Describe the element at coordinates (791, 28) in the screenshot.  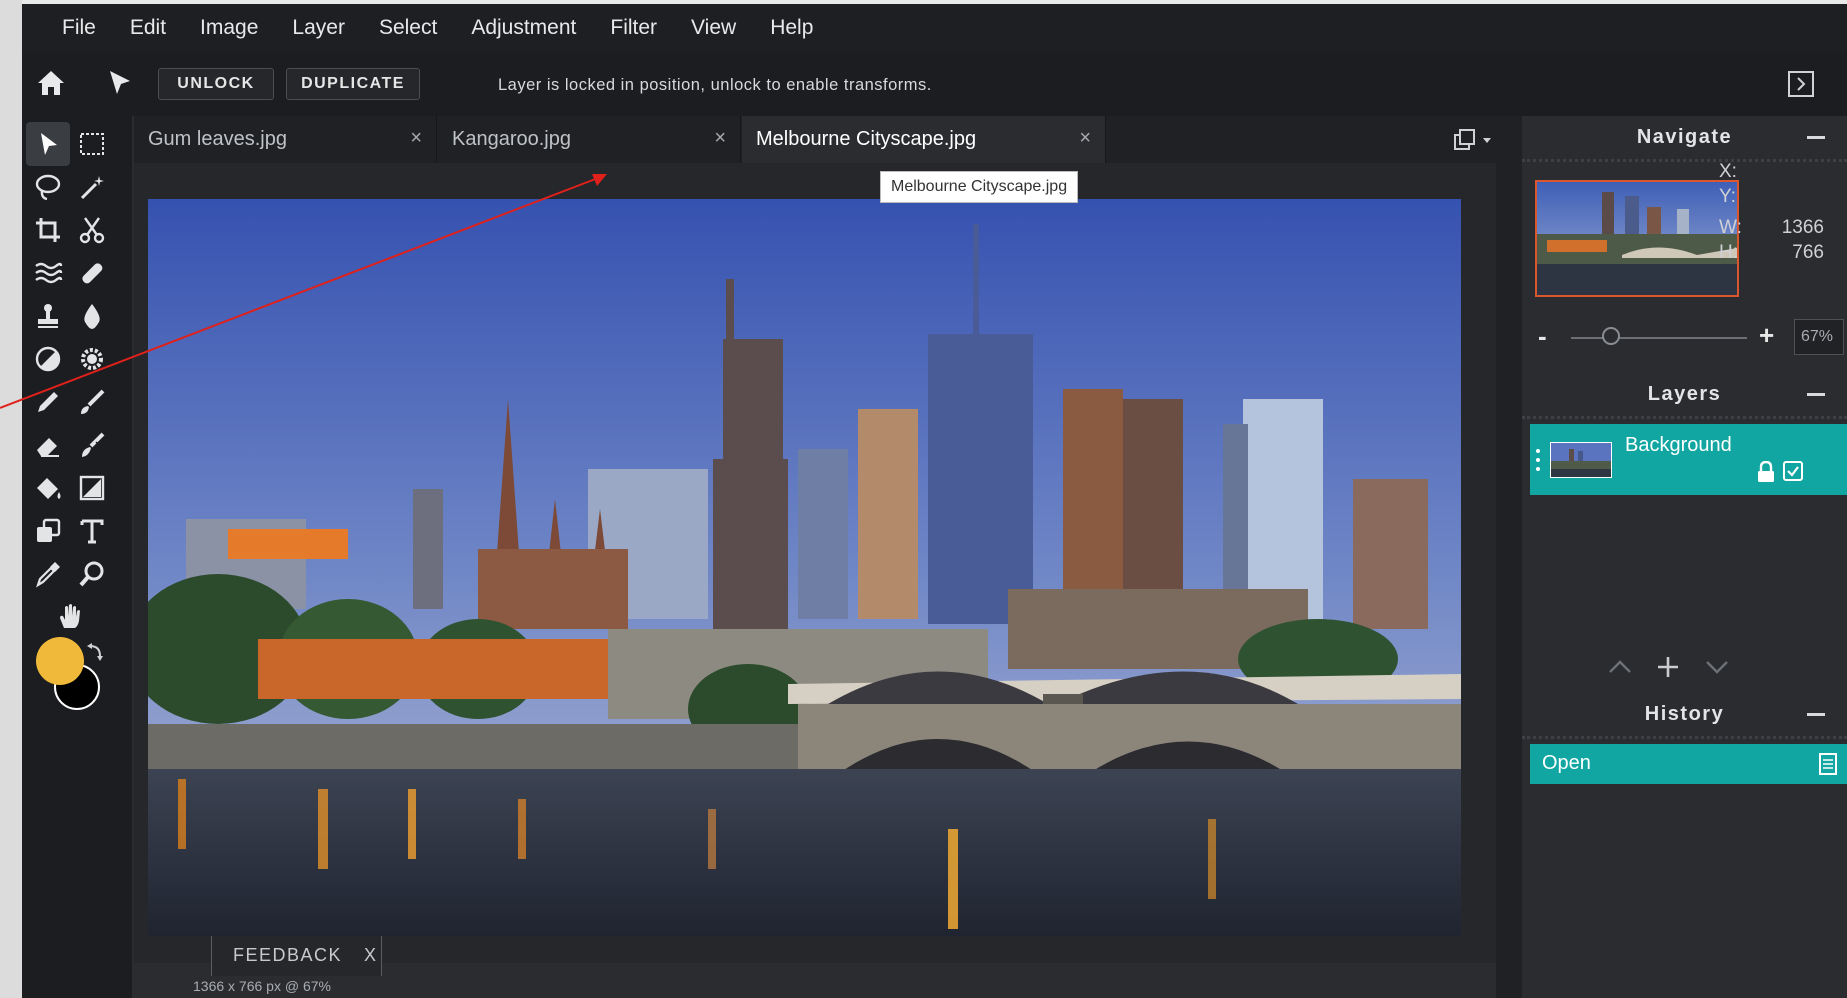
I see `menu-help: Help` at that location.